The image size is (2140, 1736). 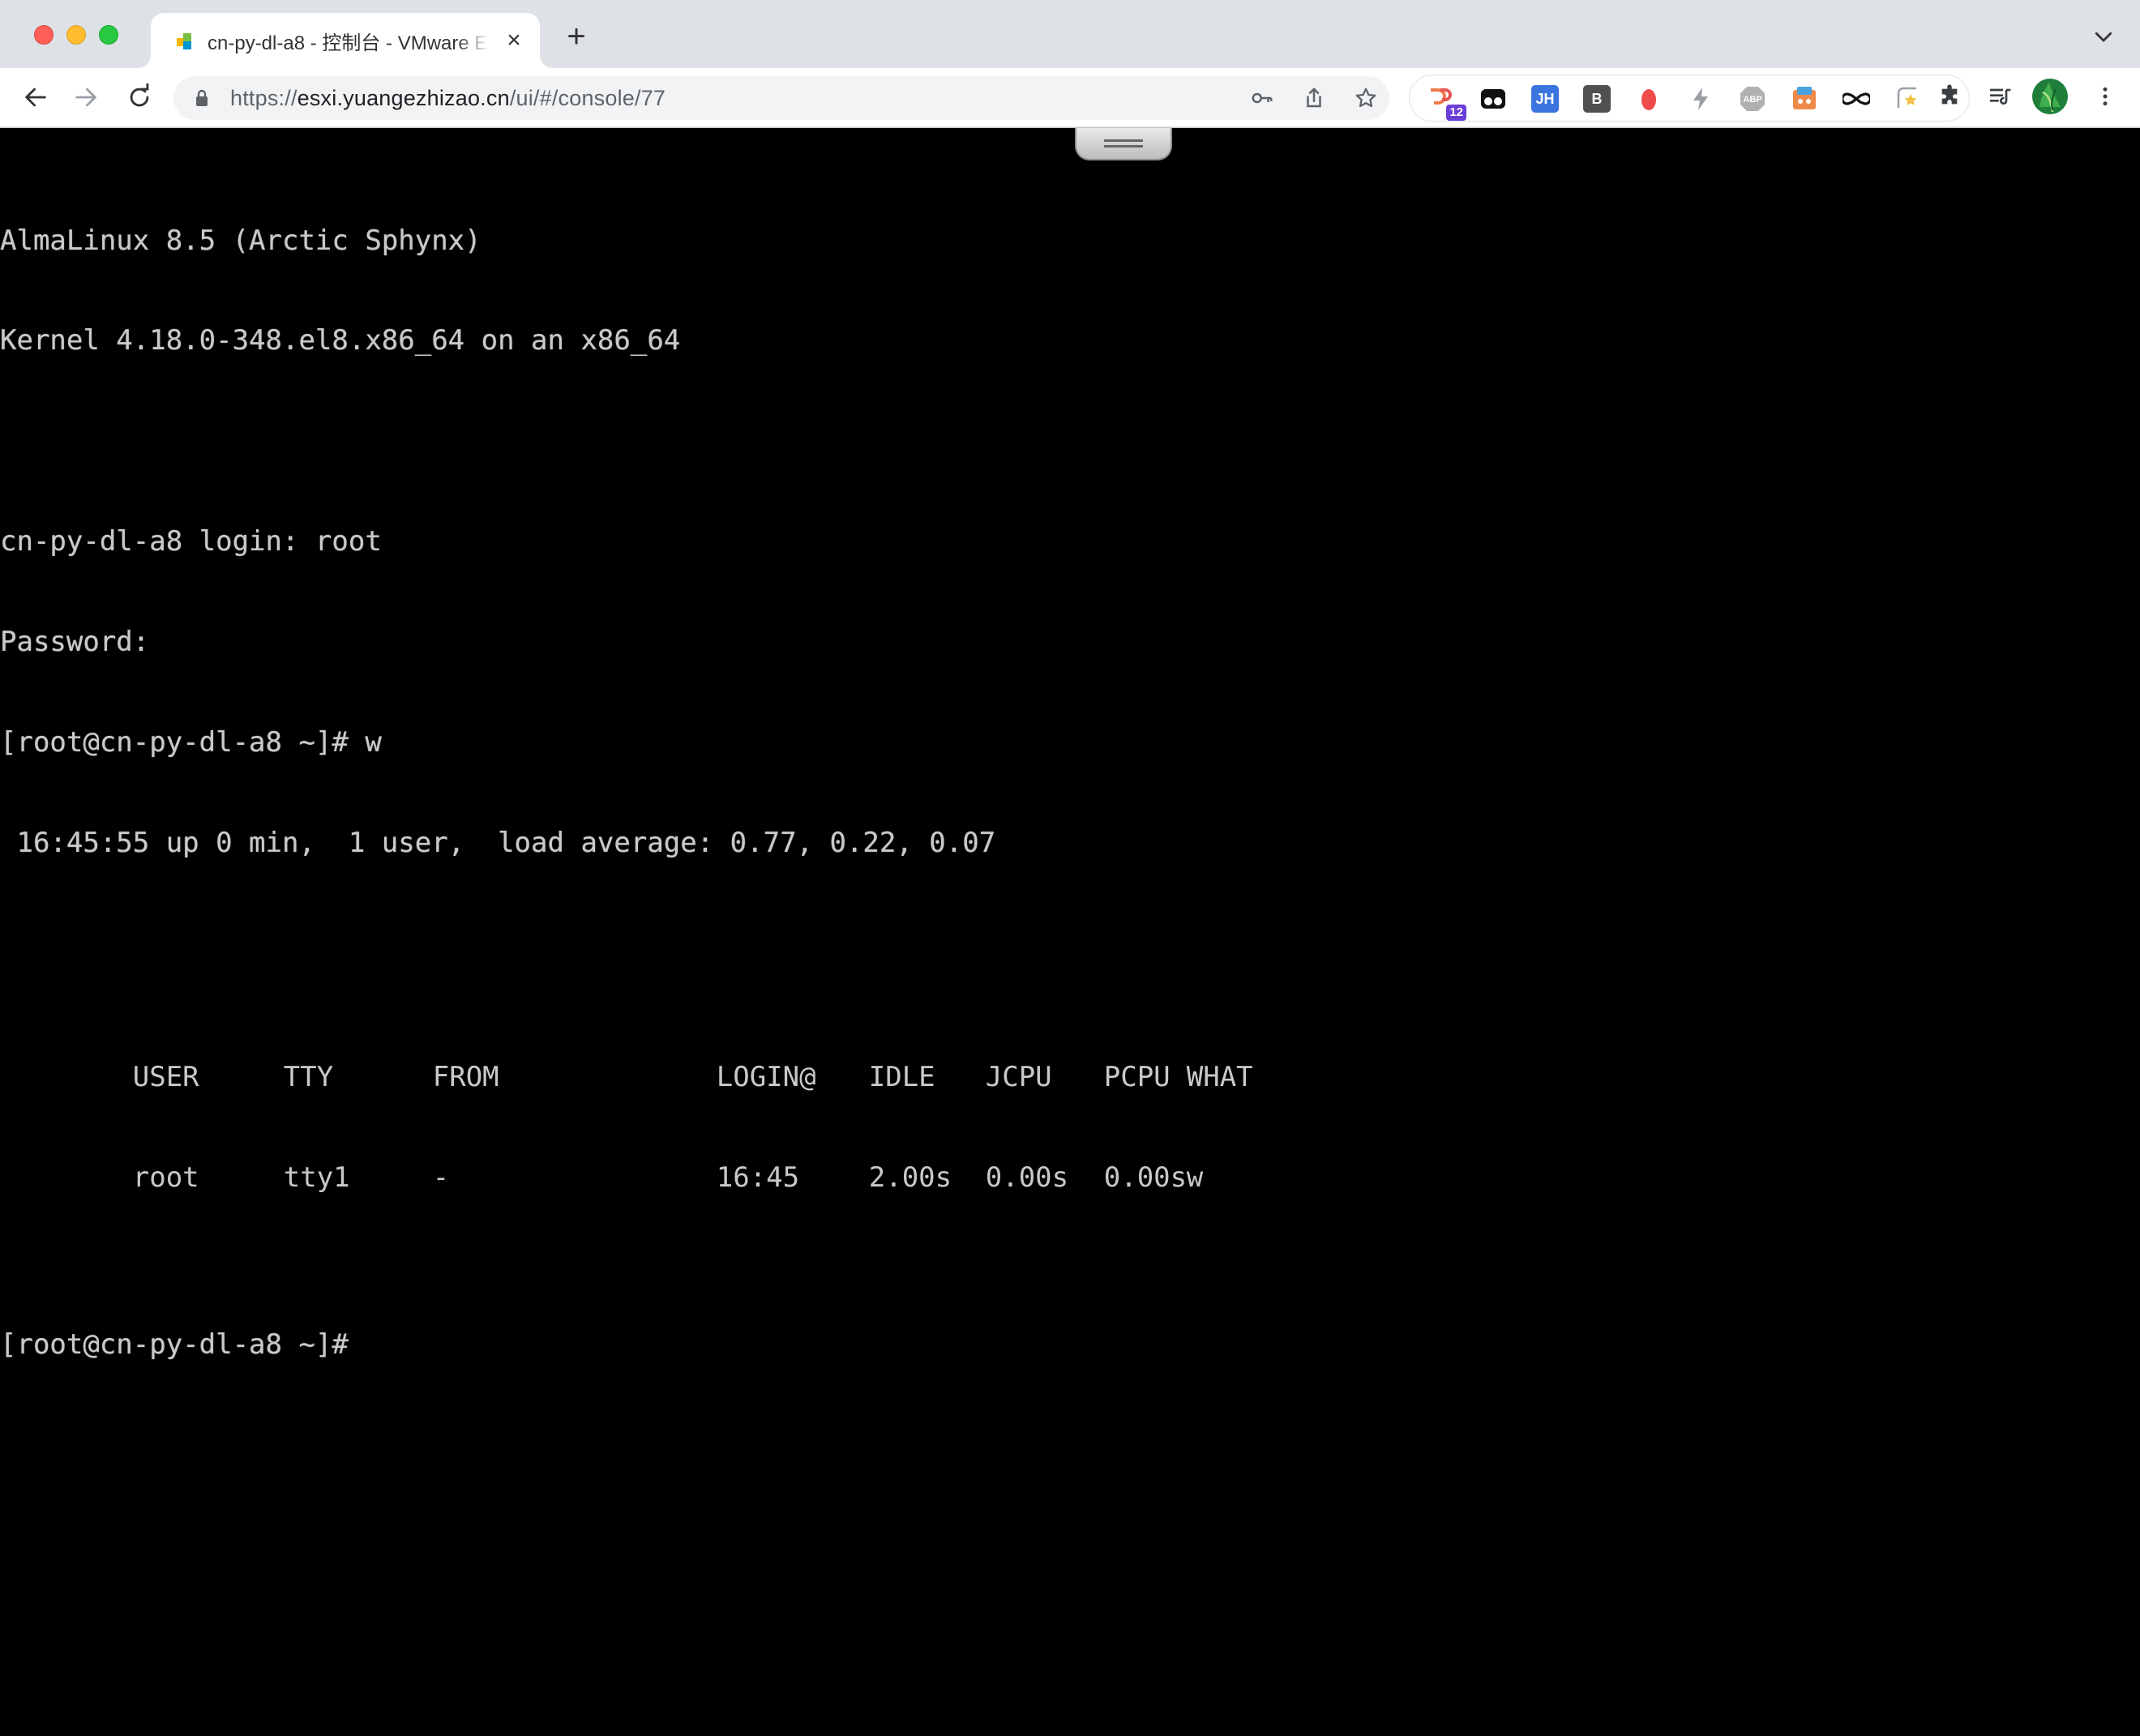 I want to click on vmware-logo-icon, so click(x=184, y=40).